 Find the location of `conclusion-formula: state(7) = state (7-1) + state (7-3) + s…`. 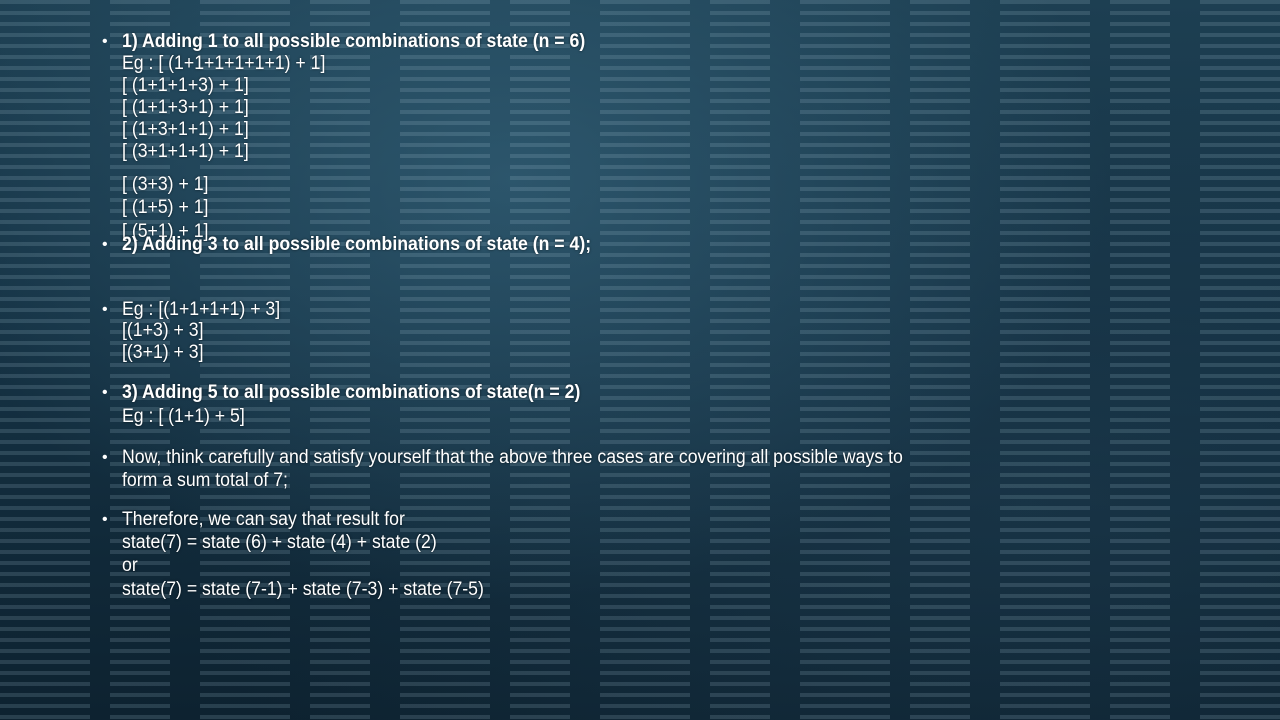

conclusion-formula: state(7) = state (7-1) + state (7-3) + s… is located at coordinates (303, 589).